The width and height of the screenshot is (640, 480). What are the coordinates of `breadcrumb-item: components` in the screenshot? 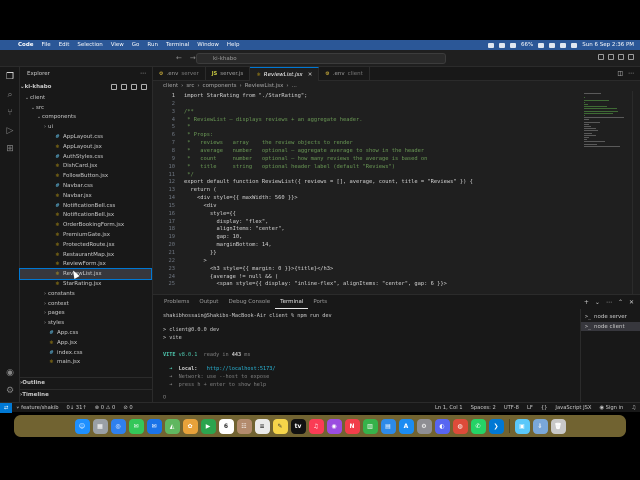 It's located at (220, 86).